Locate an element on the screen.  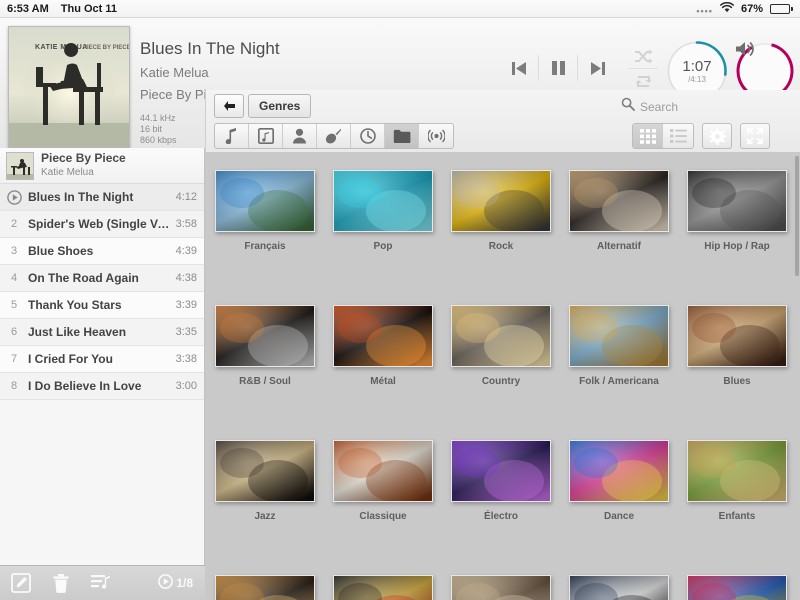
genre-tile: Classique is located at coordinates (383, 481).